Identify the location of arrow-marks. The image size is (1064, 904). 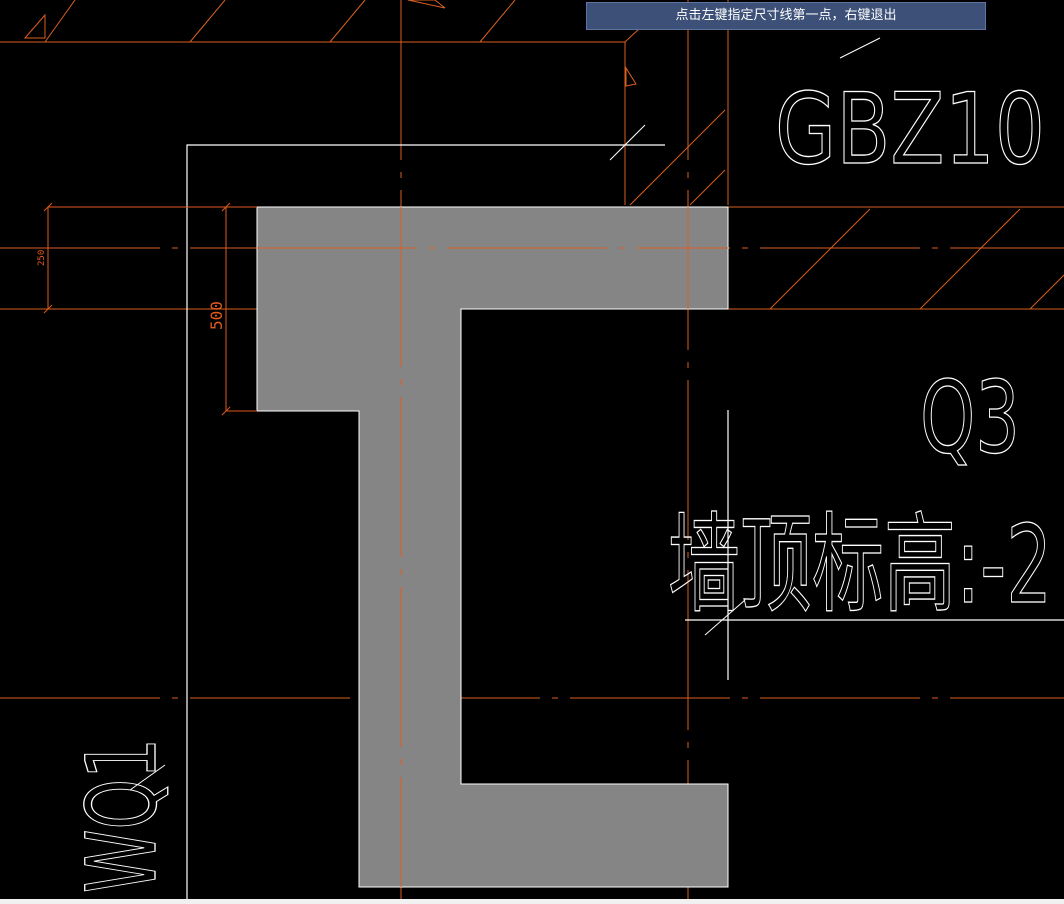
(330, 43).